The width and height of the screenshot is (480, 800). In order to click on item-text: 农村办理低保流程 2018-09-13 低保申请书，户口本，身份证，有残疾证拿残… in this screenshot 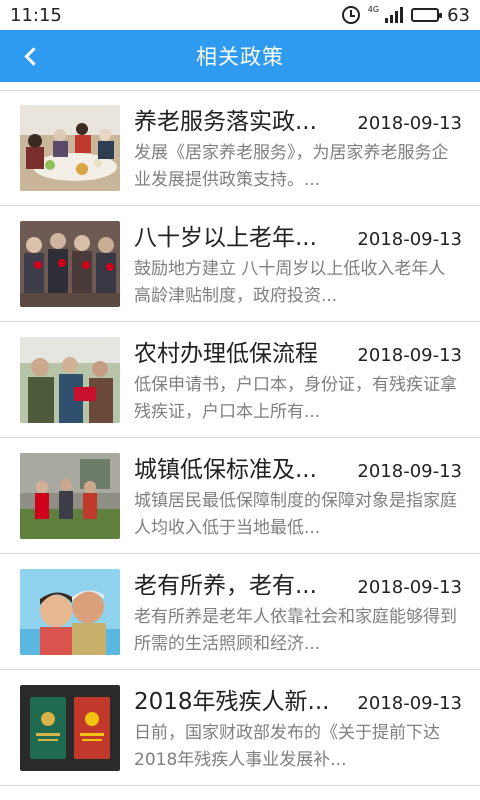, I will do `click(298, 380)`.